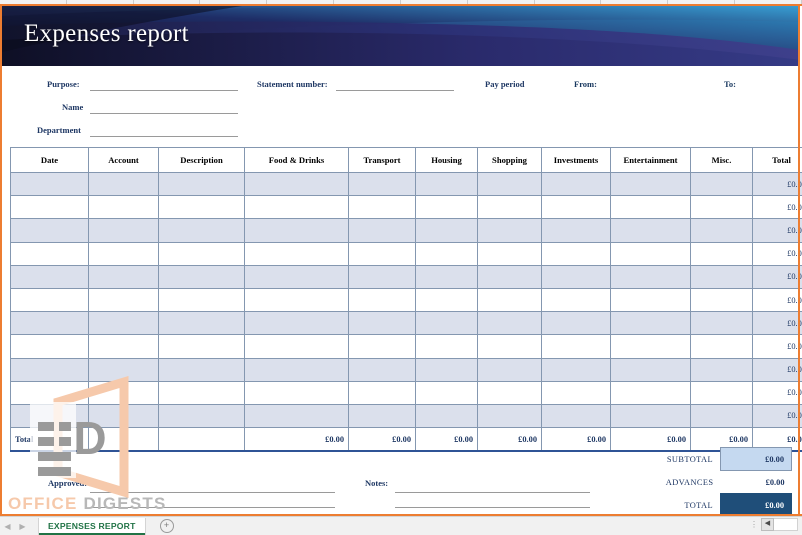  Describe the element at coordinates (124, 160) in the screenshot. I see `col-header-account: Account` at that location.